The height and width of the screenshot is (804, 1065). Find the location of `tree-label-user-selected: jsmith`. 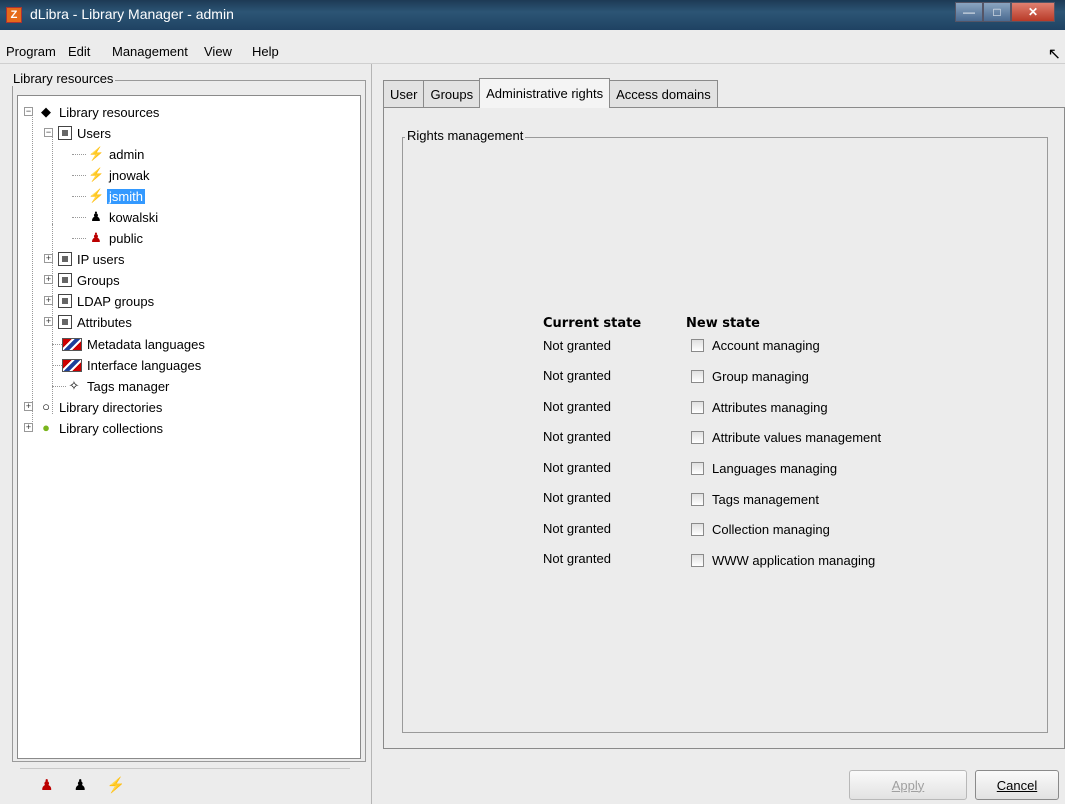

tree-label-user-selected: jsmith is located at coordinates (126, 196).